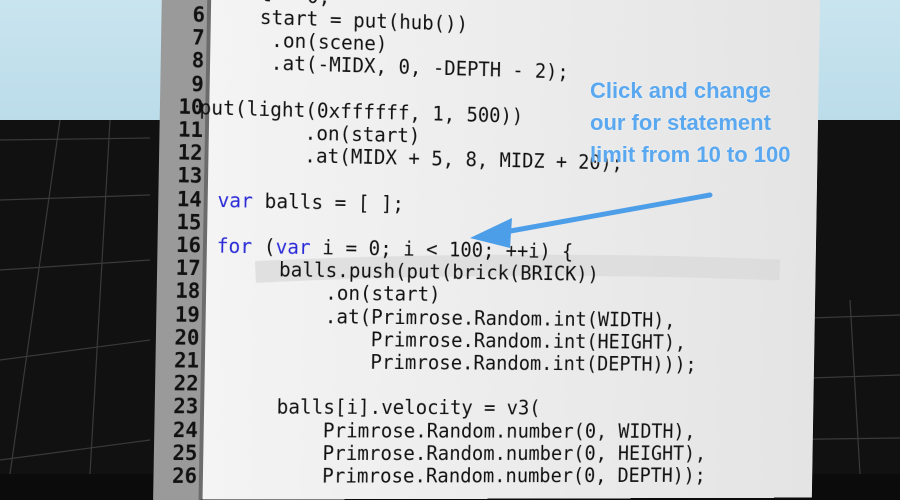 Image resolution: width=900 pixels, height=500 pixels. Describe the element at coordinates (188, 291) in the screenshot. I see `line-number: 18` at that location.